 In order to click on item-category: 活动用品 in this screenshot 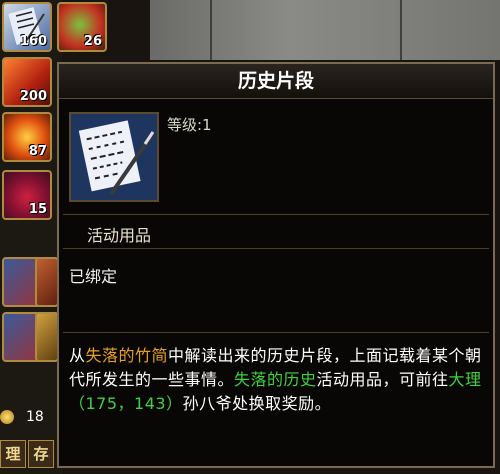, I will do `click(119, 235)`.